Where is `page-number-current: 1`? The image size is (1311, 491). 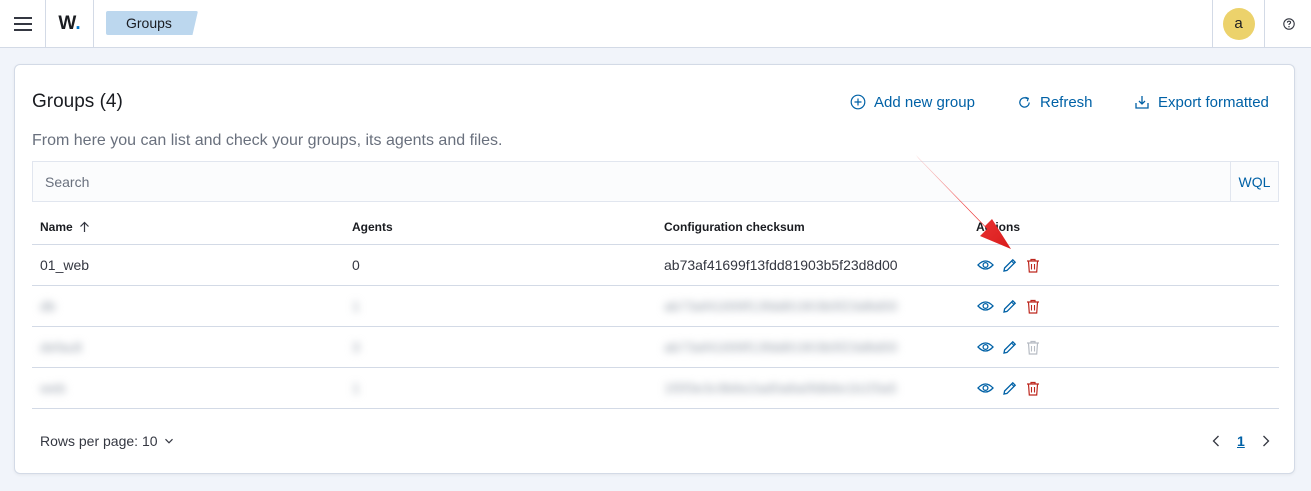
page-number-current: 1 is located at coordinates (1241, 441).